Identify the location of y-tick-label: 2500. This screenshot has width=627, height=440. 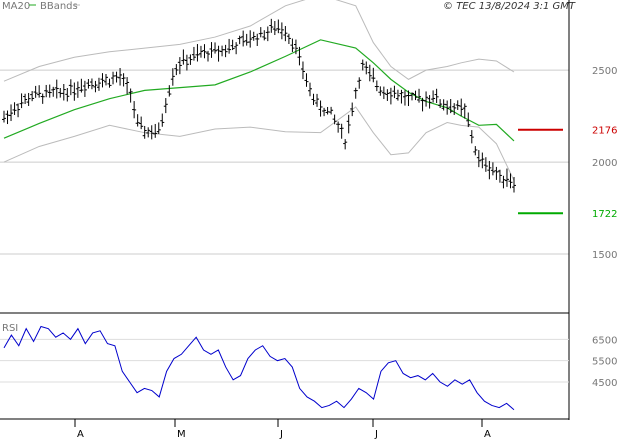
(604, 71).